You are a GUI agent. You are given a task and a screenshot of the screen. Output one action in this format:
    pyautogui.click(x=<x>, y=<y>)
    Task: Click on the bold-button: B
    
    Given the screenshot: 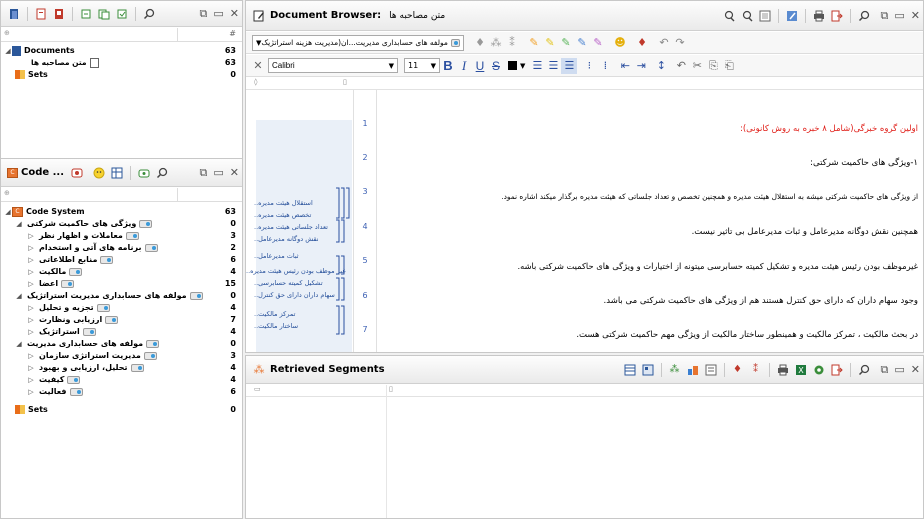 What is the action you would take?
    pyautogui.click(x=448, y=66)
    